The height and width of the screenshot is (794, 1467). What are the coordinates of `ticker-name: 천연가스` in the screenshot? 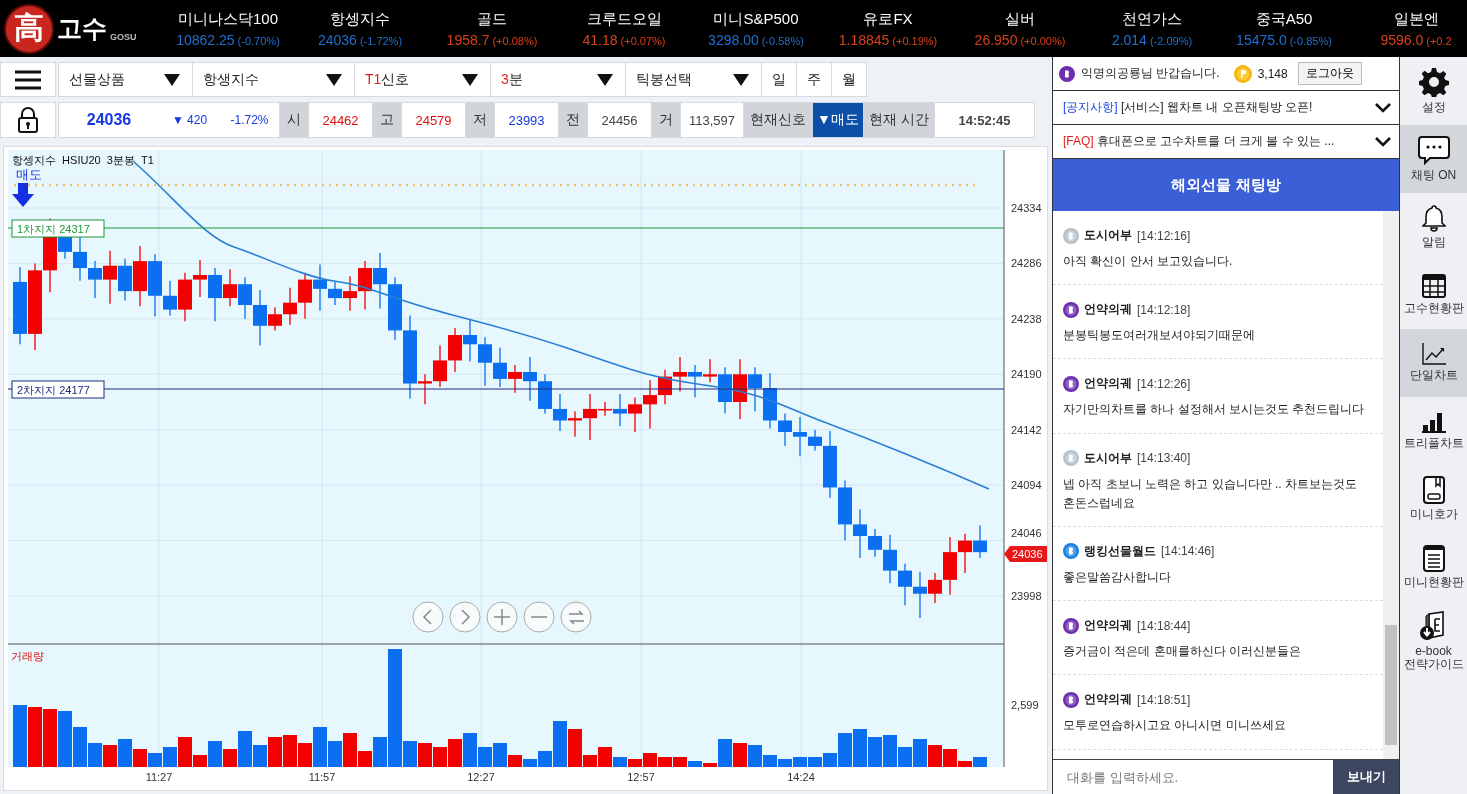 It's located at (1152, 19).